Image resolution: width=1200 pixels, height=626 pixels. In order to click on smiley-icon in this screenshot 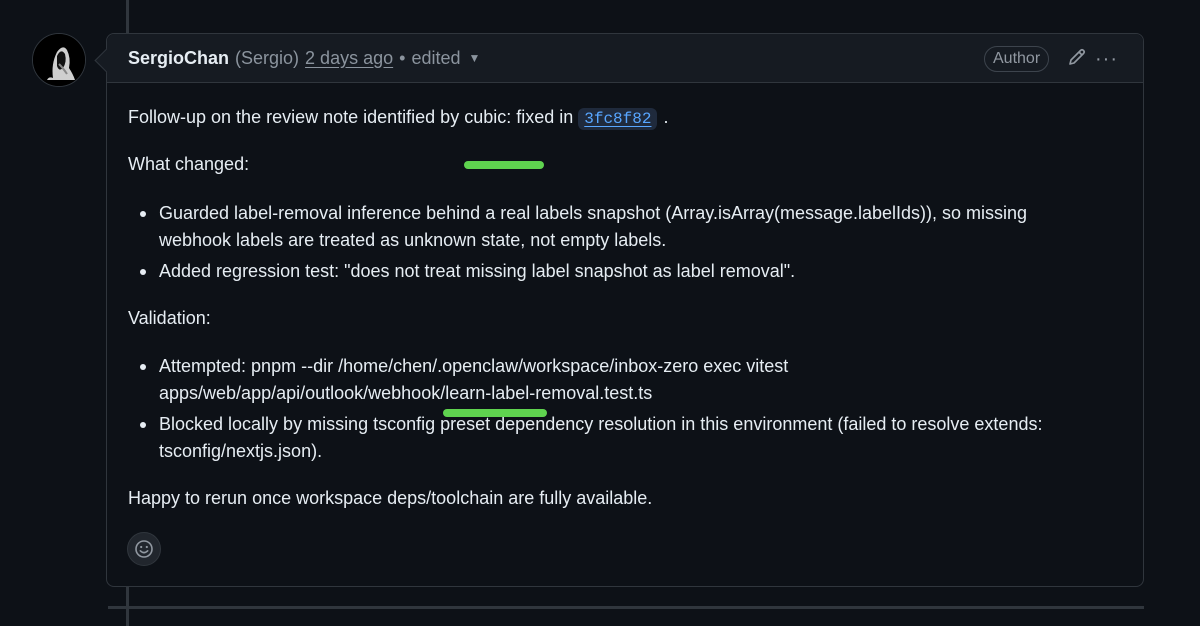, I will do `click(144, 549)`.